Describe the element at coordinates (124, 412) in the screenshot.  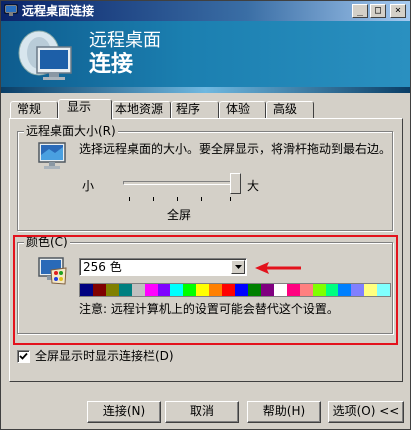
I see `connect-button: 连接(N)` at that location.